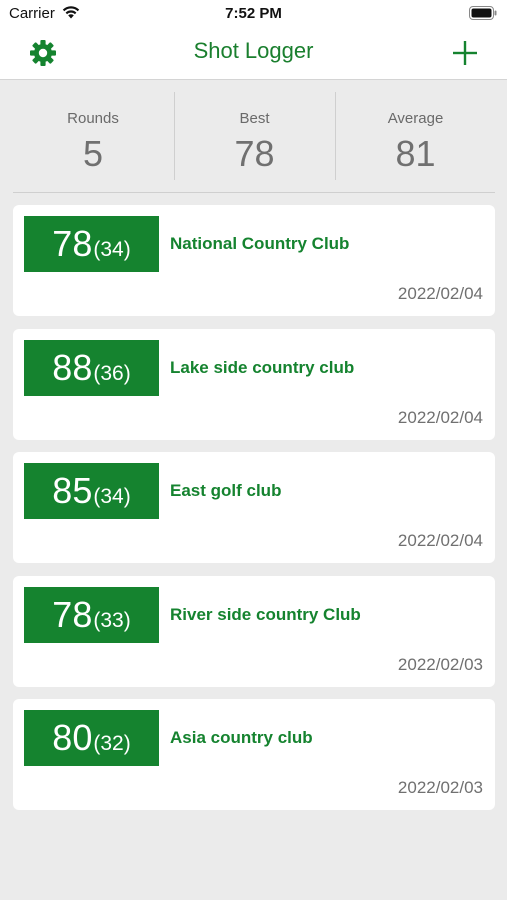 The width and height of the screenshot is (507, 900). Describe the element at coordinates (72, 490) in the screenshot. I see `total-score: 85` at that location.